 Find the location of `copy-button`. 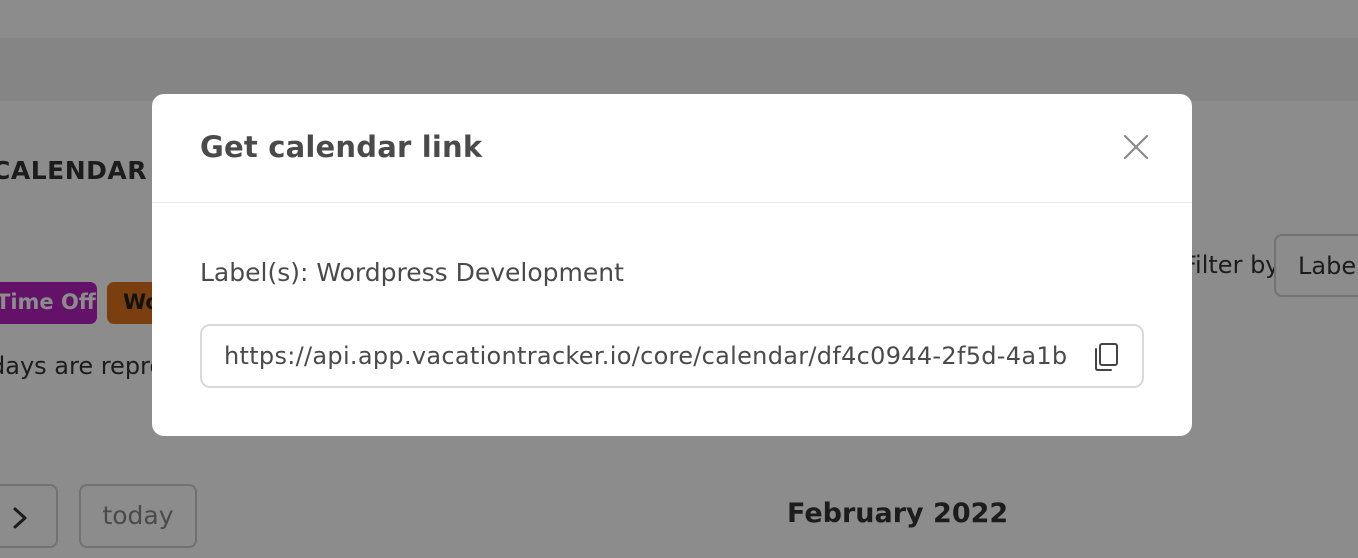

copy-button is located at coordinates (1106, 357).